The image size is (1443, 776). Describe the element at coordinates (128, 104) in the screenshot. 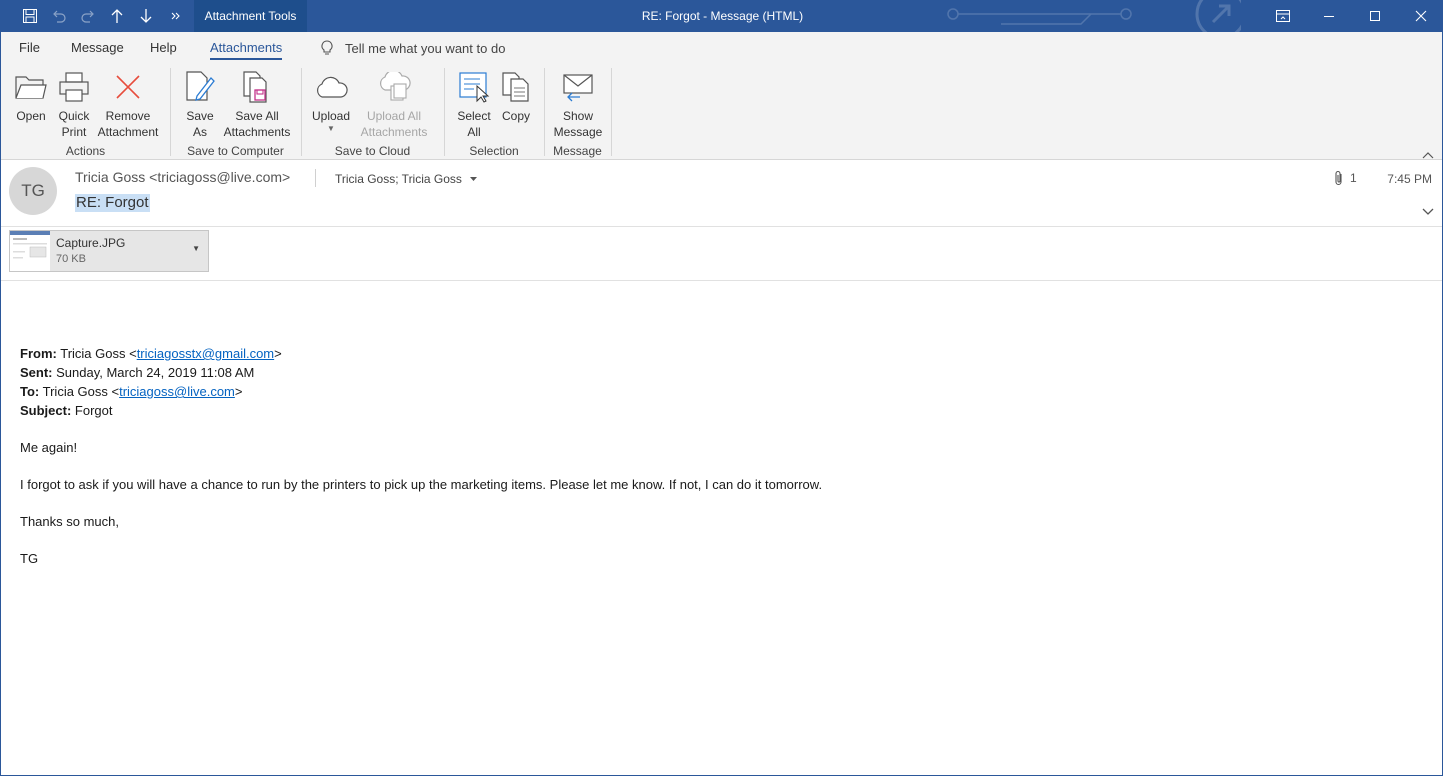

I see `remove-attachment-button: Remove Attachment` at that location.